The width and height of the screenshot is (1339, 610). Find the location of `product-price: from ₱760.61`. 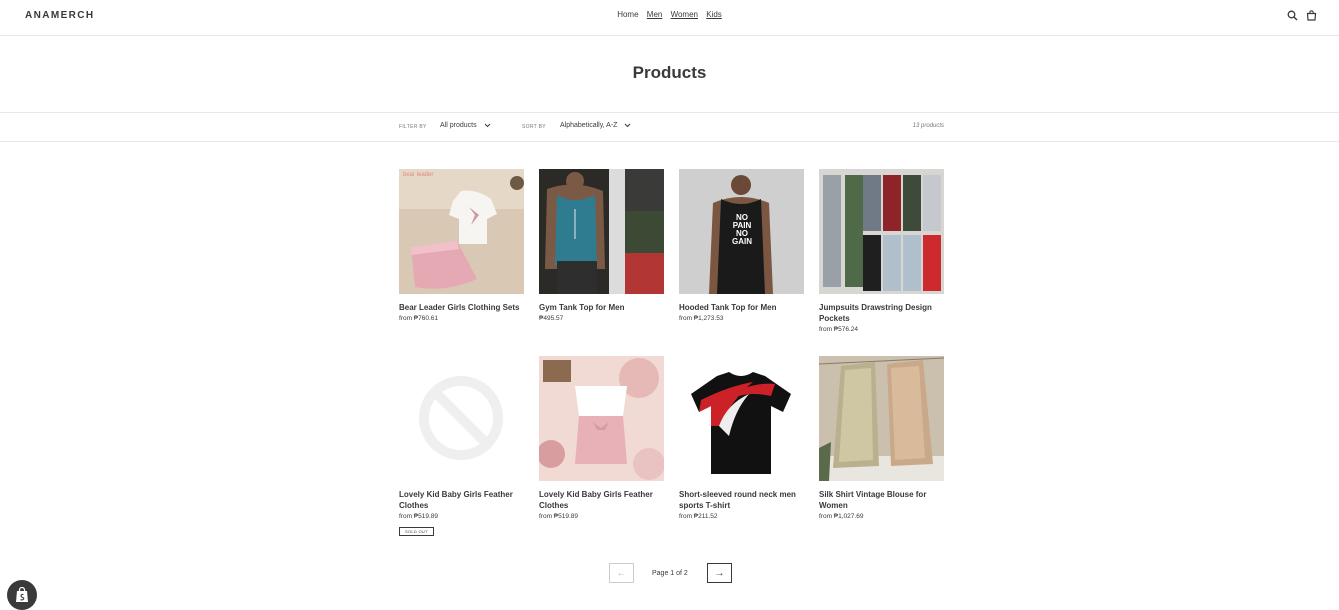

product-price: from ₱760.61 is located at coordinates (419, 318).